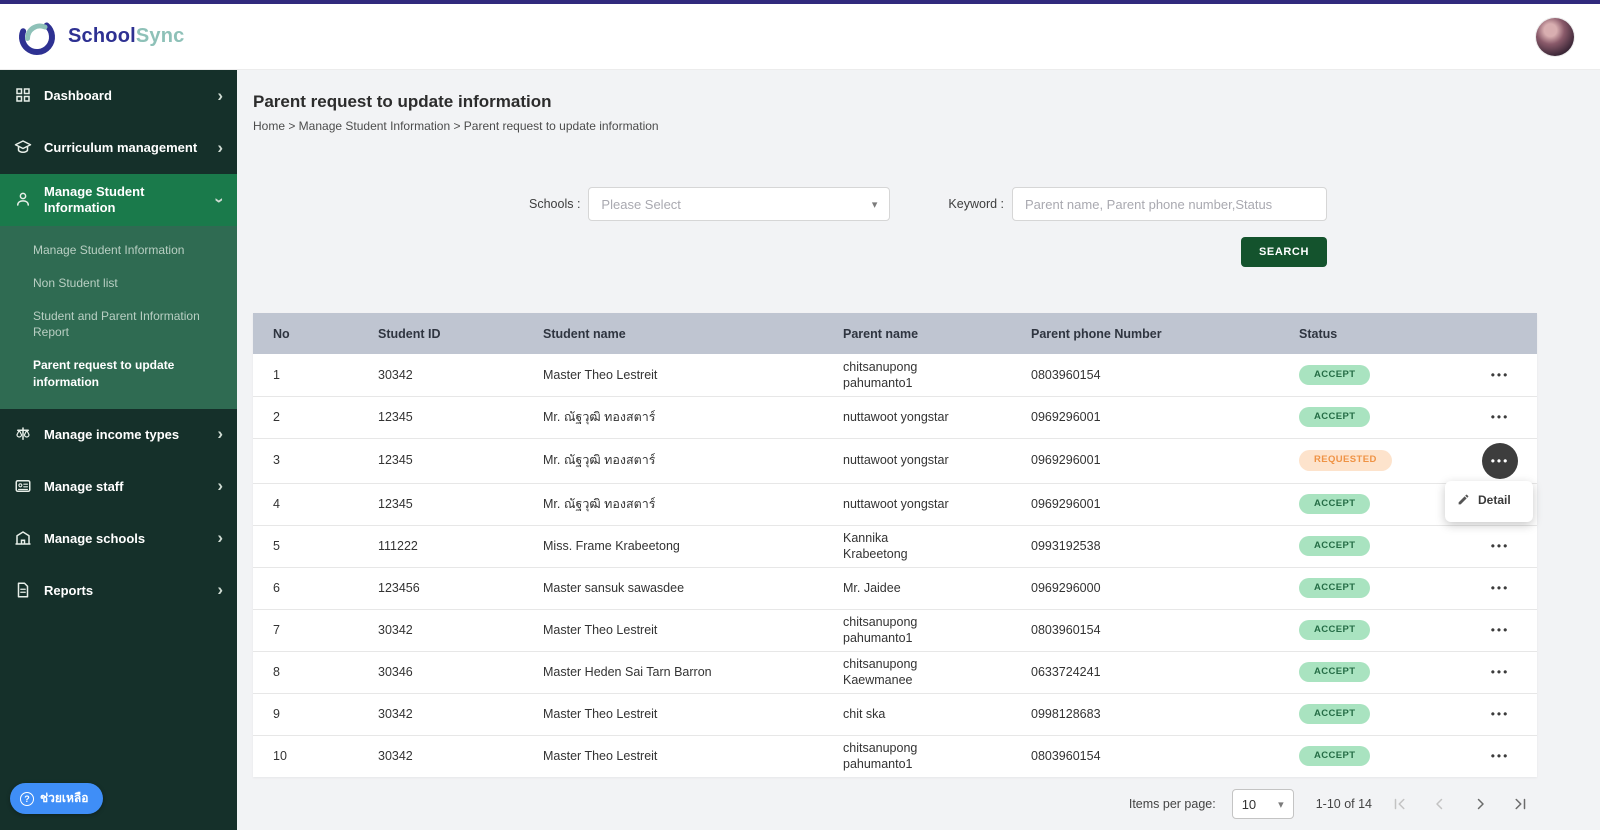 The width and height of the screenshot is (1600, 830). I want to click on row-menu-button-open: •••, so click(1500, 460).